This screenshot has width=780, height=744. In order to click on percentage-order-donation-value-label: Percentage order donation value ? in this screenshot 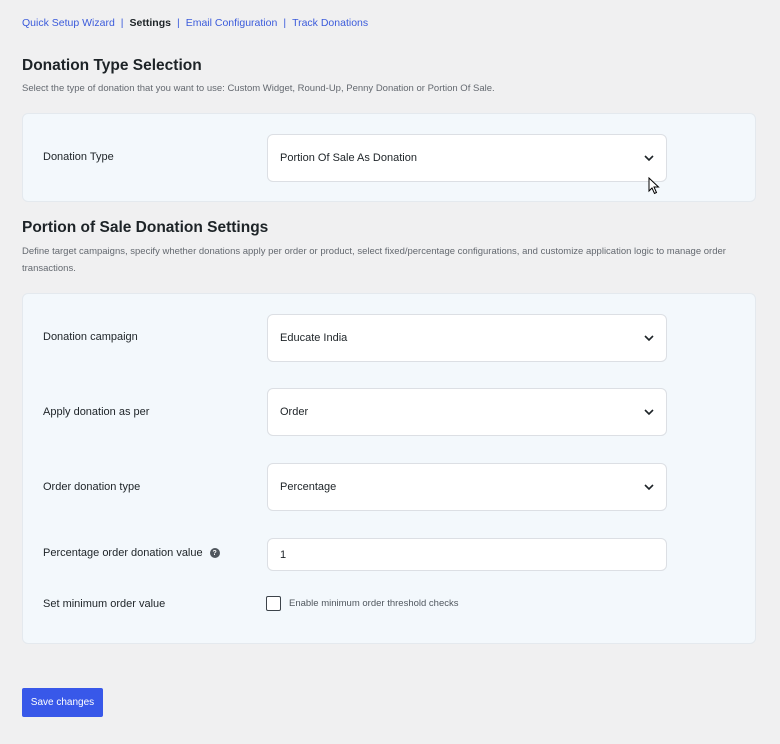, I will do `click(131, 553)`.